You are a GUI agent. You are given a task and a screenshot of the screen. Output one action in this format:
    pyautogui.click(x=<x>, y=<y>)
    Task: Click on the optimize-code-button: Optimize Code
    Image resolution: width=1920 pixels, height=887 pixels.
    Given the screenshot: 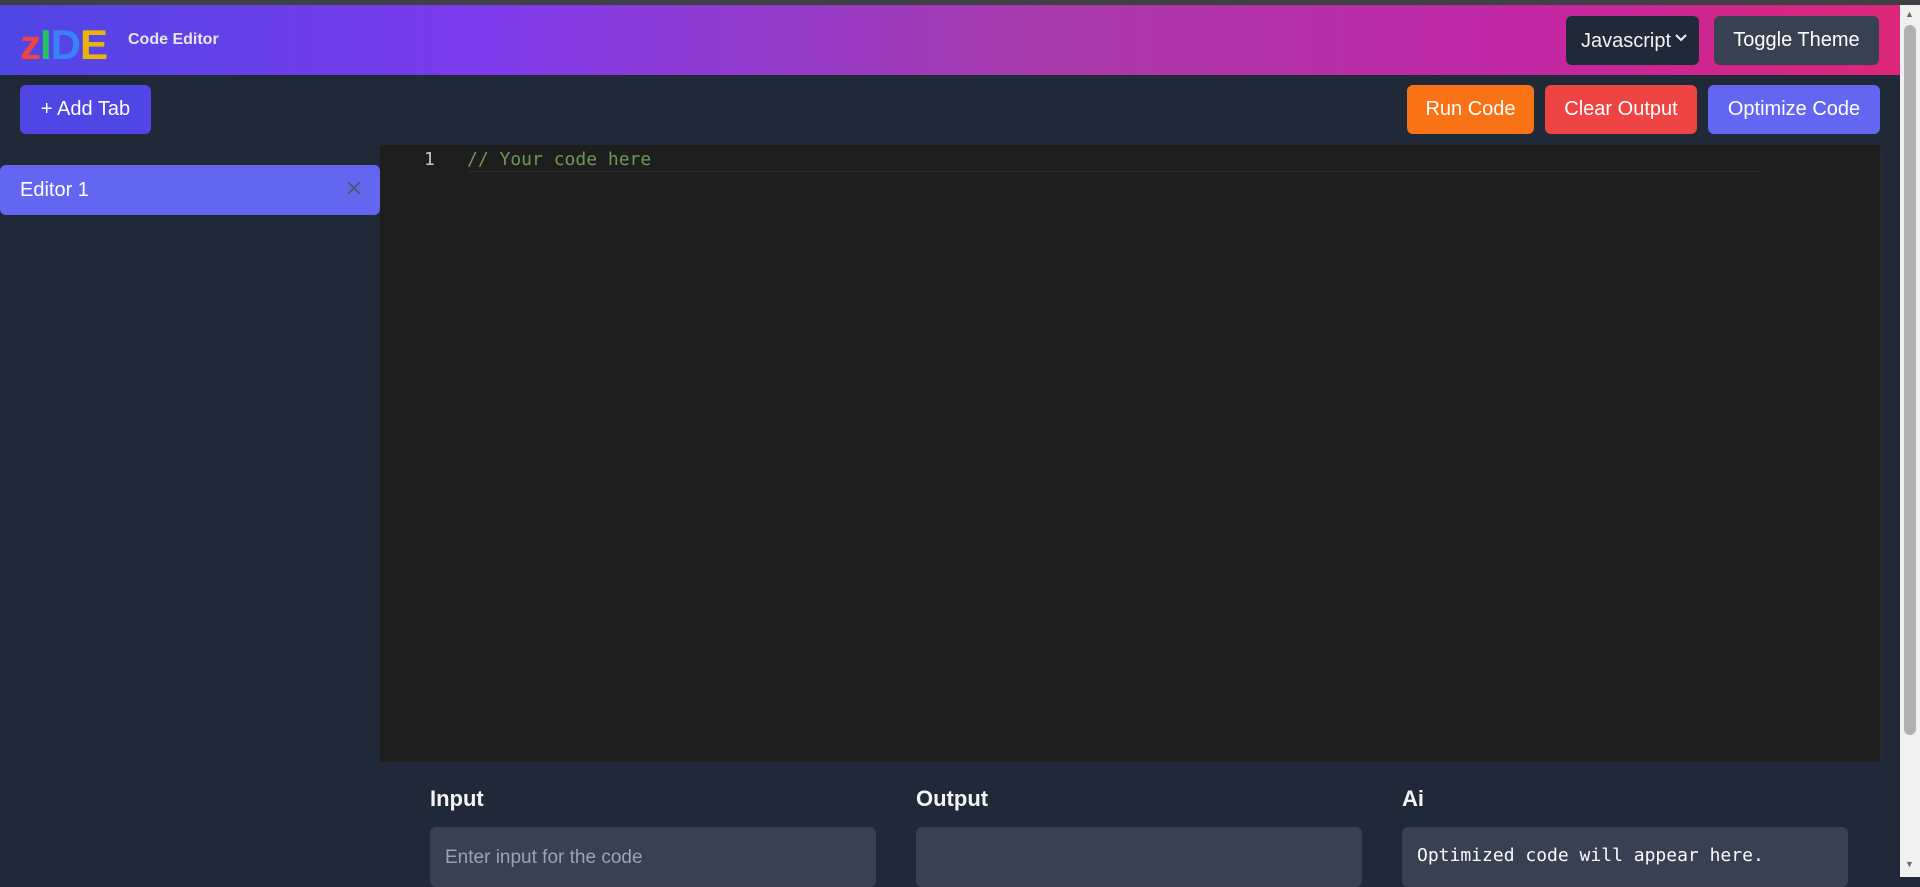 What is the action you would take?
    pyautogui.click(x=1794, y=109)
    